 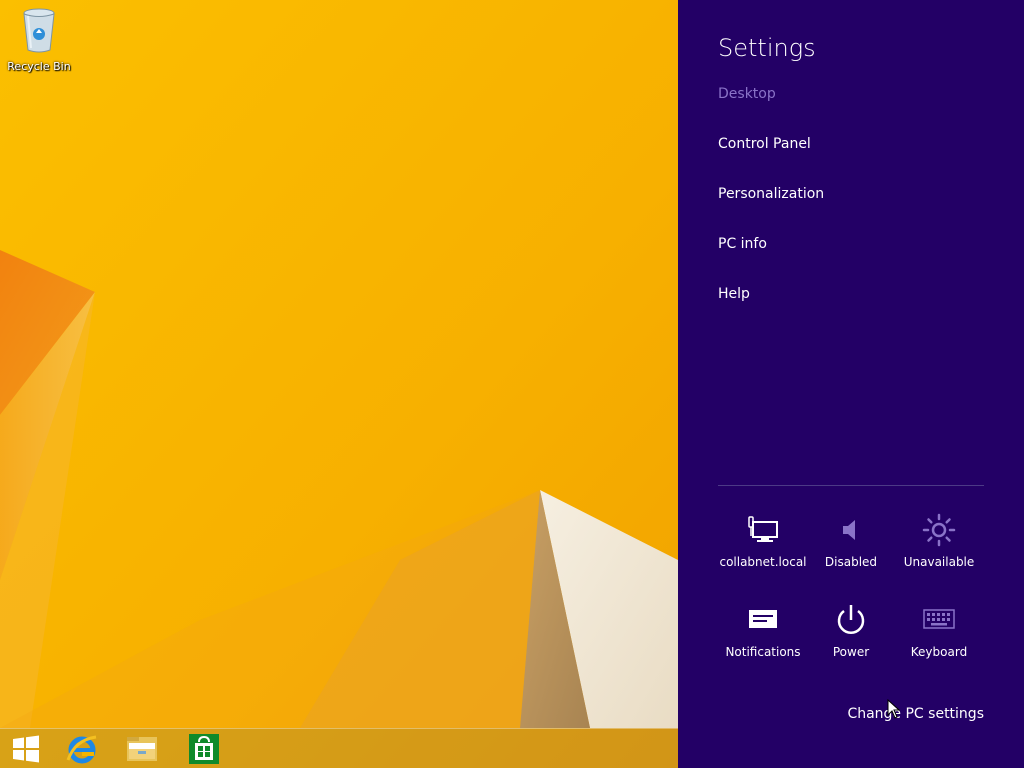 I want to click on network-icon, so click(x=763, y=529).